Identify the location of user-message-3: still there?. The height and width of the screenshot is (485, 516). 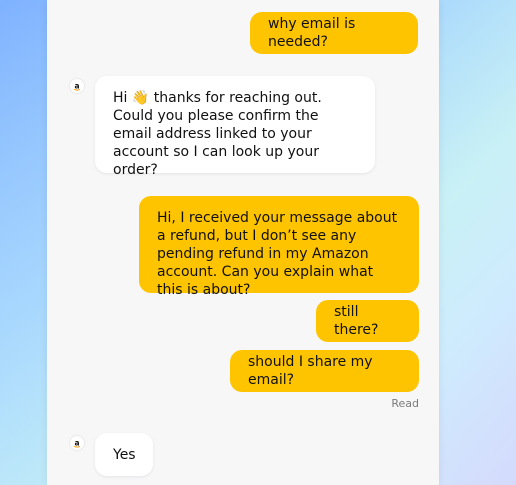
(367, 321).